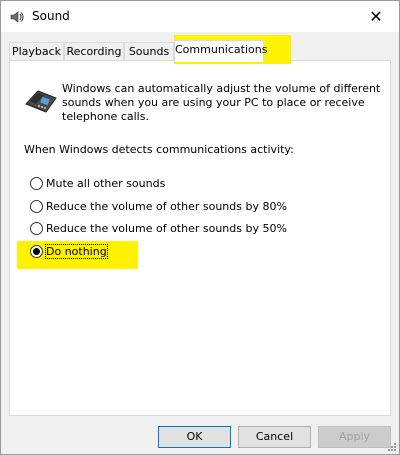 The height and width of the screenshot is (455, 400). I want to click on option-label: Mute all other sounds, so click(106, 183).